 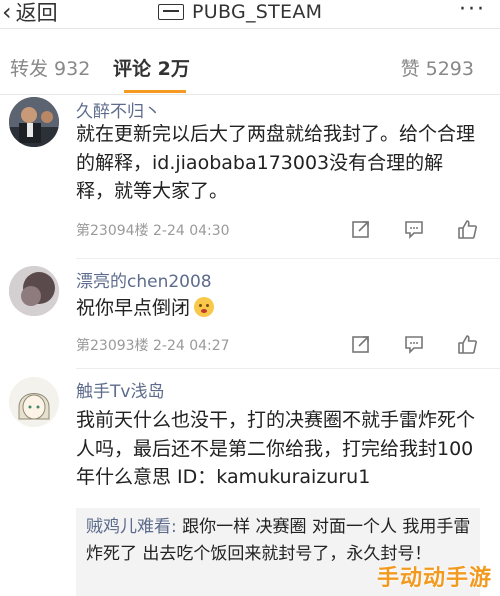 What do you see at coordinates (151, 67) in the screenshot?
I see `tab-comments: 评论 2万` at bounding box center [151, 67].